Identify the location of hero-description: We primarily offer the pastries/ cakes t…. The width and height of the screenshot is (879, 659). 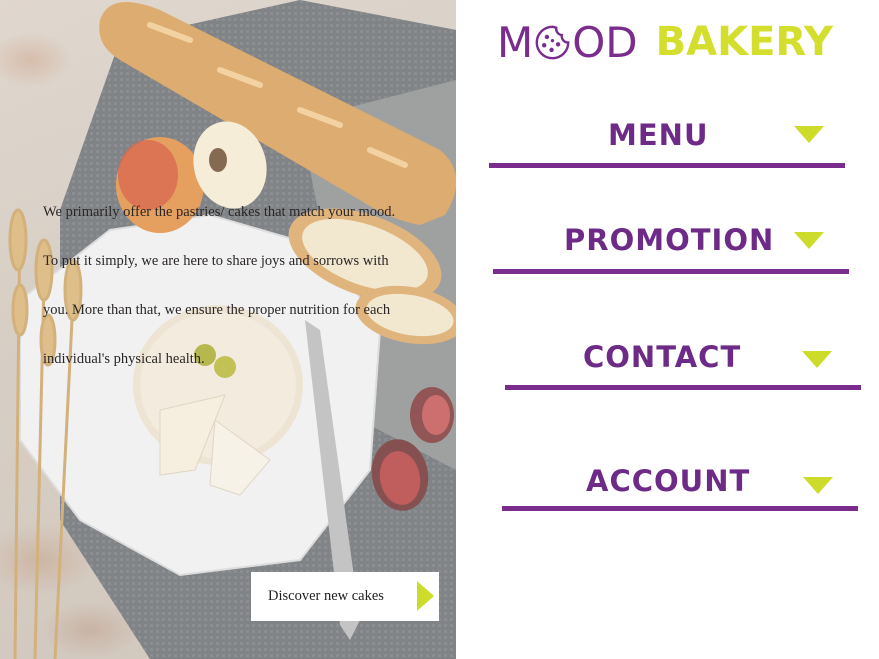
(219, 285).